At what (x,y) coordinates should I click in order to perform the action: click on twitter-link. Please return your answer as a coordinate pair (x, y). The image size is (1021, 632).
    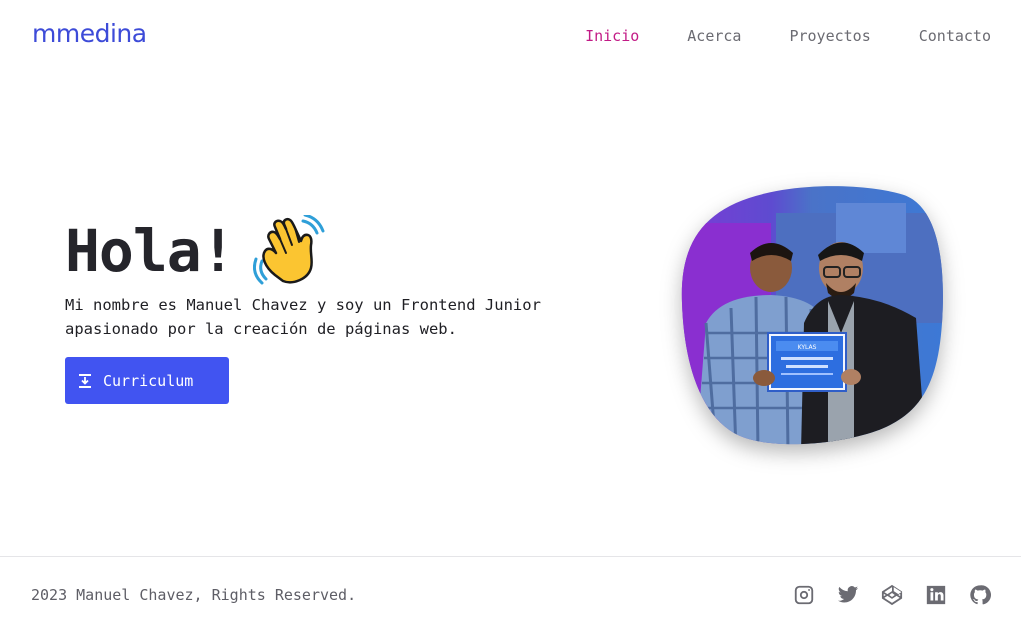
    Looking at the image, I should click on (848, 595).